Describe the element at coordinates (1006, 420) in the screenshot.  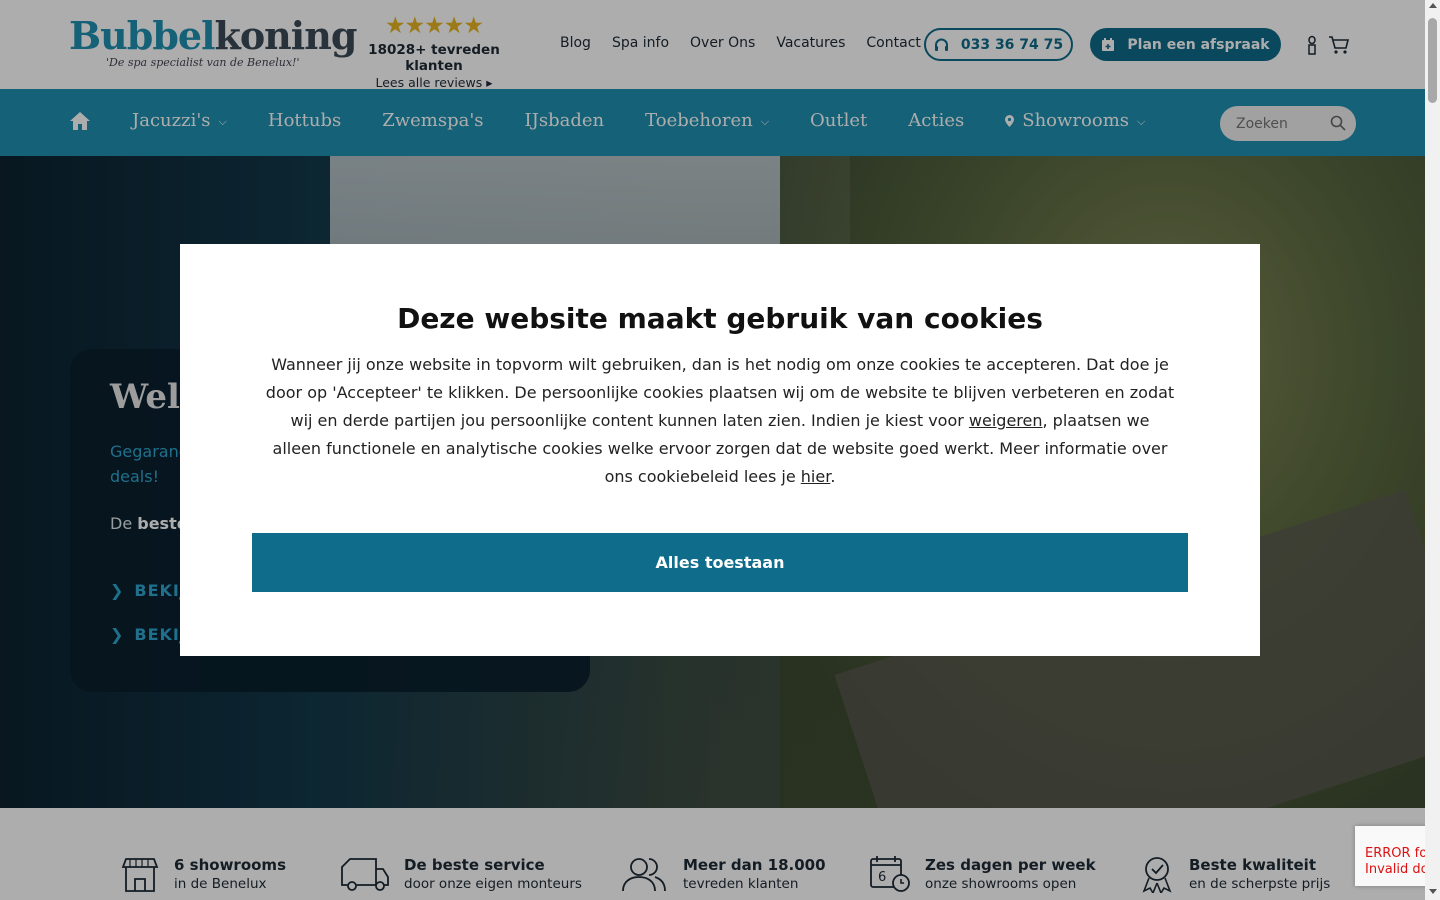
I see `refuse-cookies-link: weigeren` at that location.